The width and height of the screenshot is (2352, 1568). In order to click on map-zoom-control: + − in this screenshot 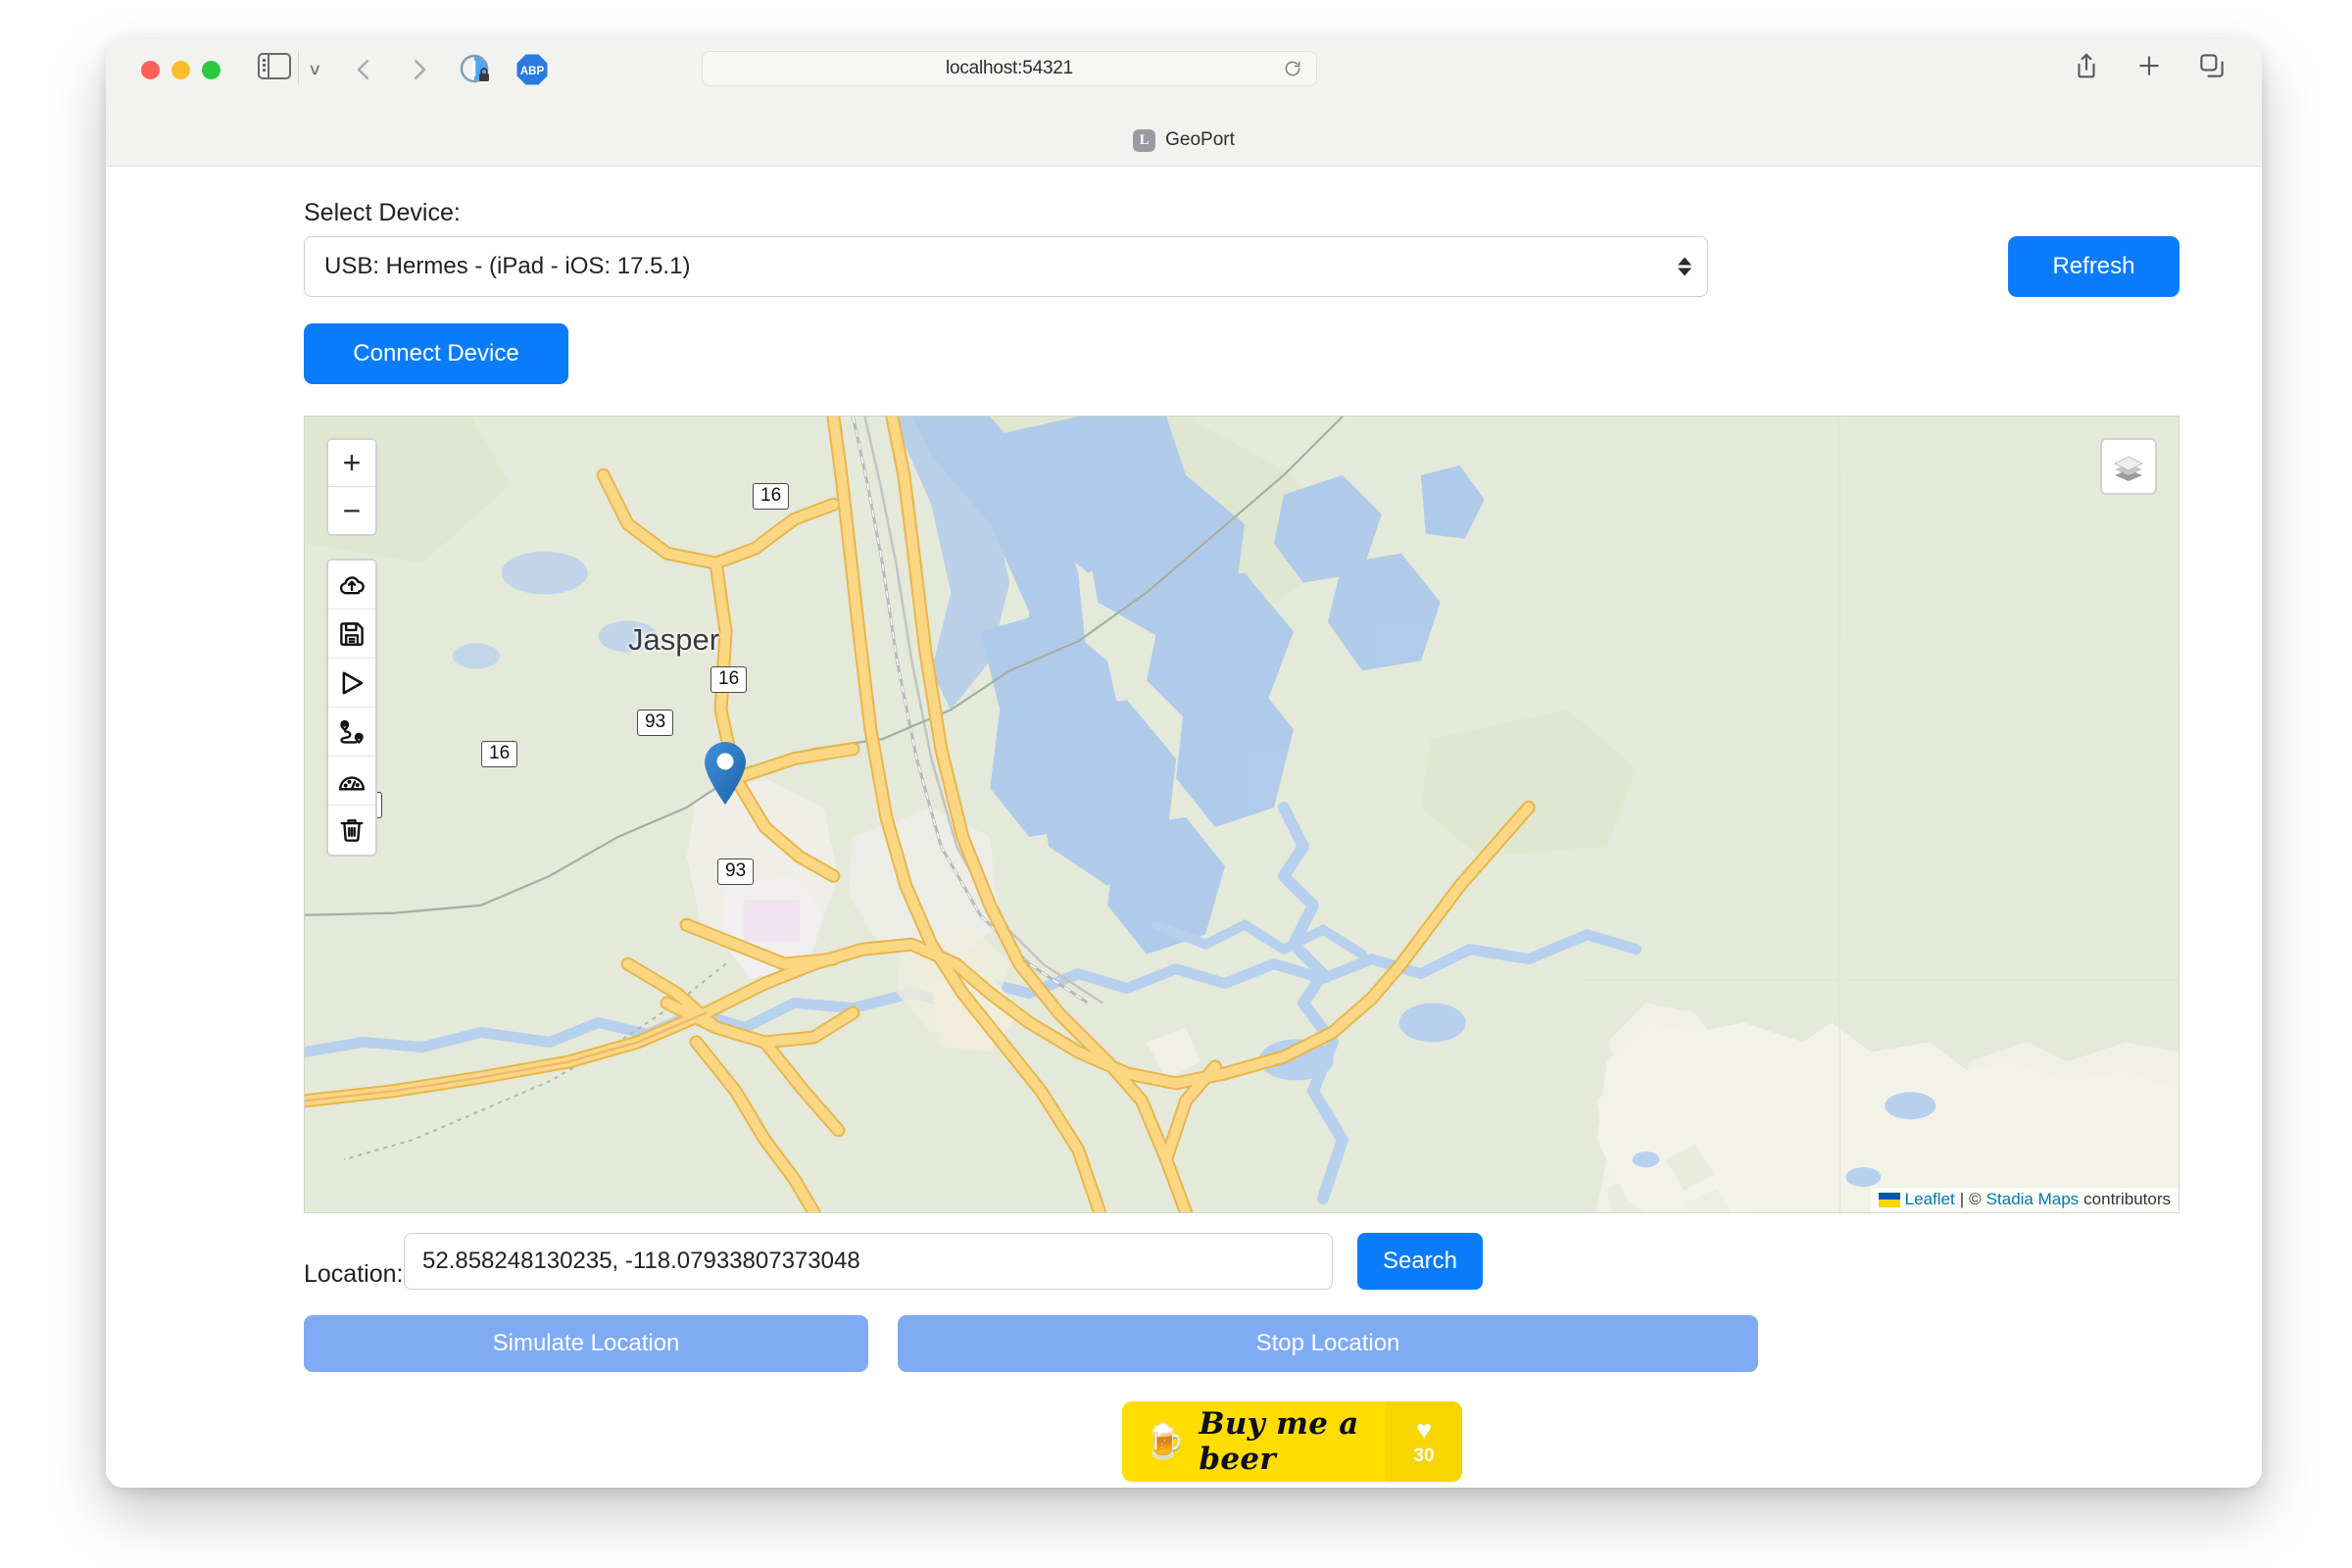, I will do `click(351, 487)`.